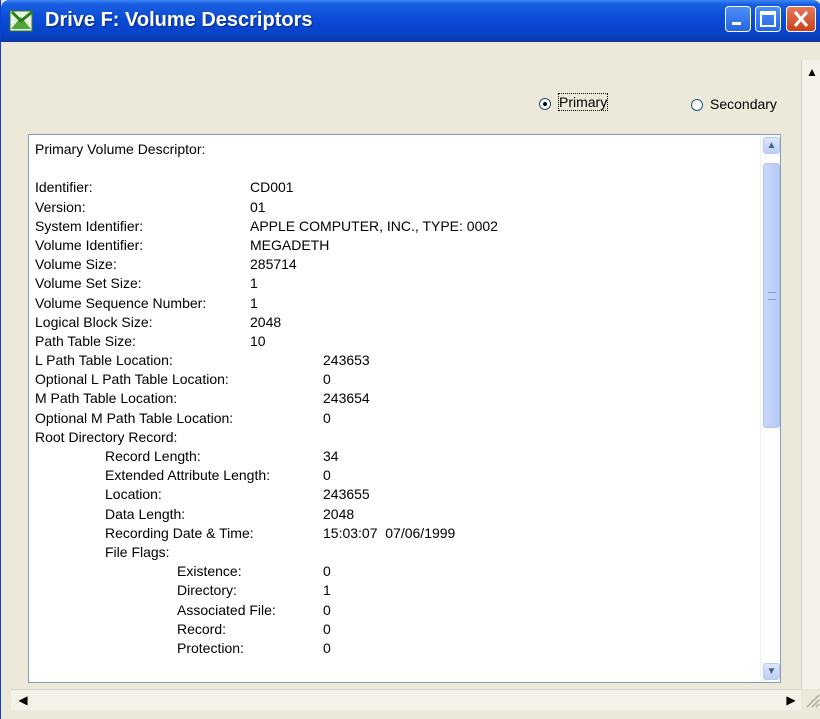 This screenshot has height=719, width=820. I want to click on descriptor-label: Path Table Size:, so click(85, 340).